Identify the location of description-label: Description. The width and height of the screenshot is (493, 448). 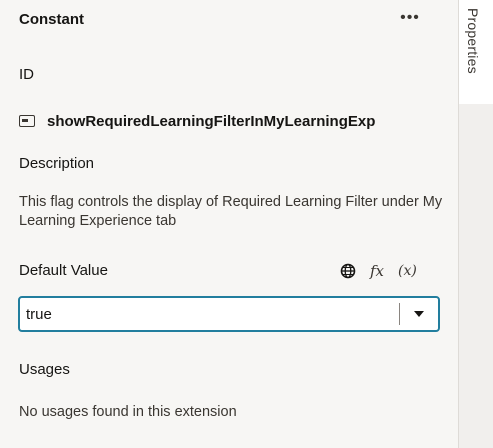
(57, 163).